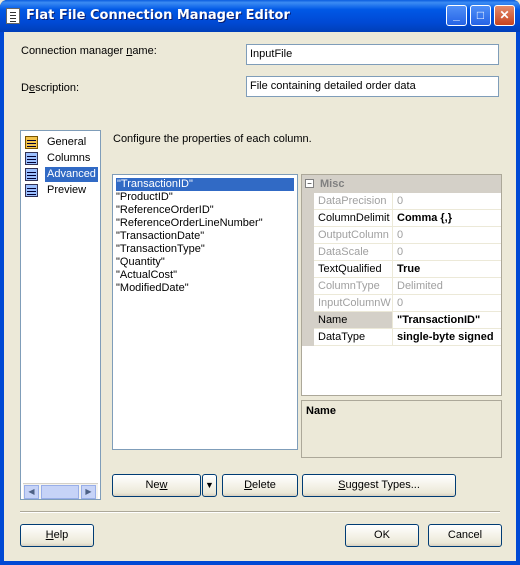  What do you see at coordinates (353, 201) in the screenshot?
I see `property-name: DataPrecision` at bounding box center [353, 201].